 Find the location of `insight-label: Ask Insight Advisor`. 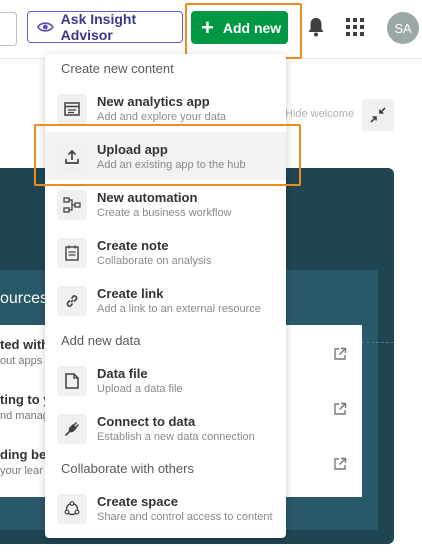

insight-label: Ask Insight Advisor is located at coordinates (98, 27).